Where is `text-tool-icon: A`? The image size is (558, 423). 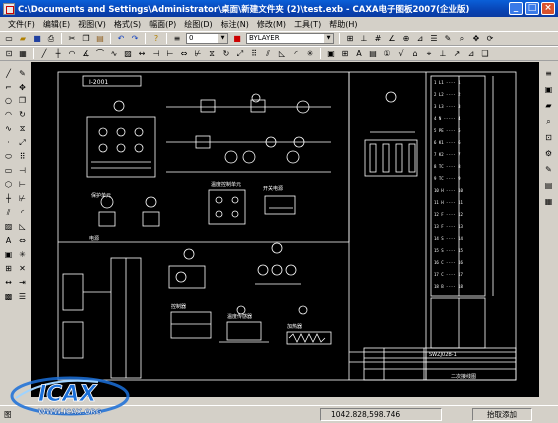 text-tool-icon: A is located at coordinates (8, 240).